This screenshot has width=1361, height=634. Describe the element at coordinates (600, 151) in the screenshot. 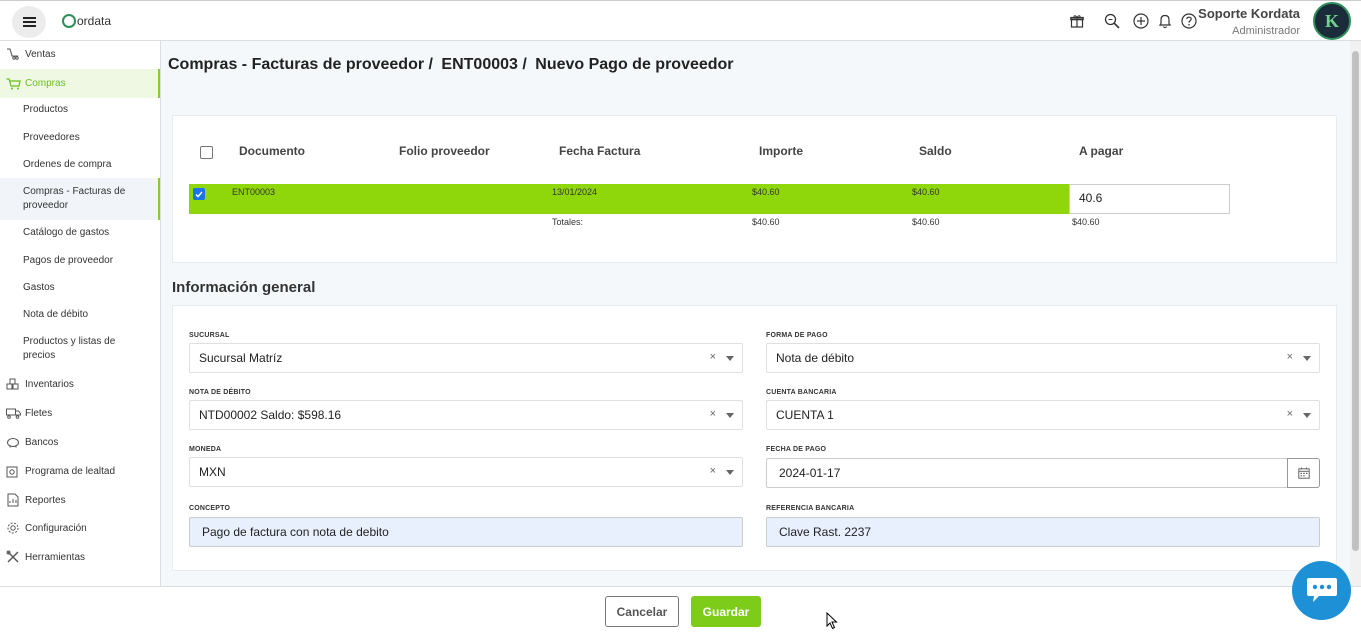

I see `column-header-fecha: Fecha Factura` at that location.